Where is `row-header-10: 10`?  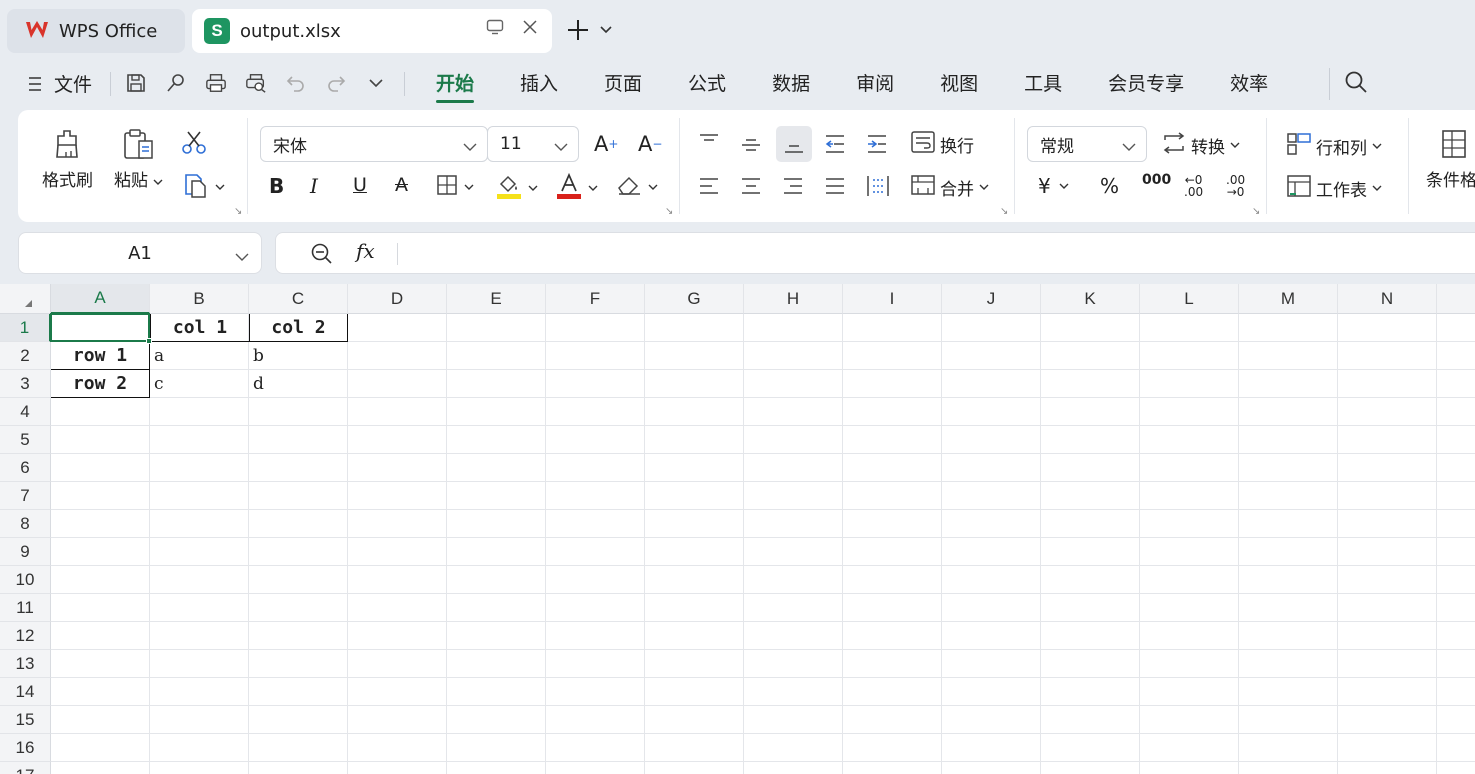 row-header-10: 10 is located at coordinates (25, 580).